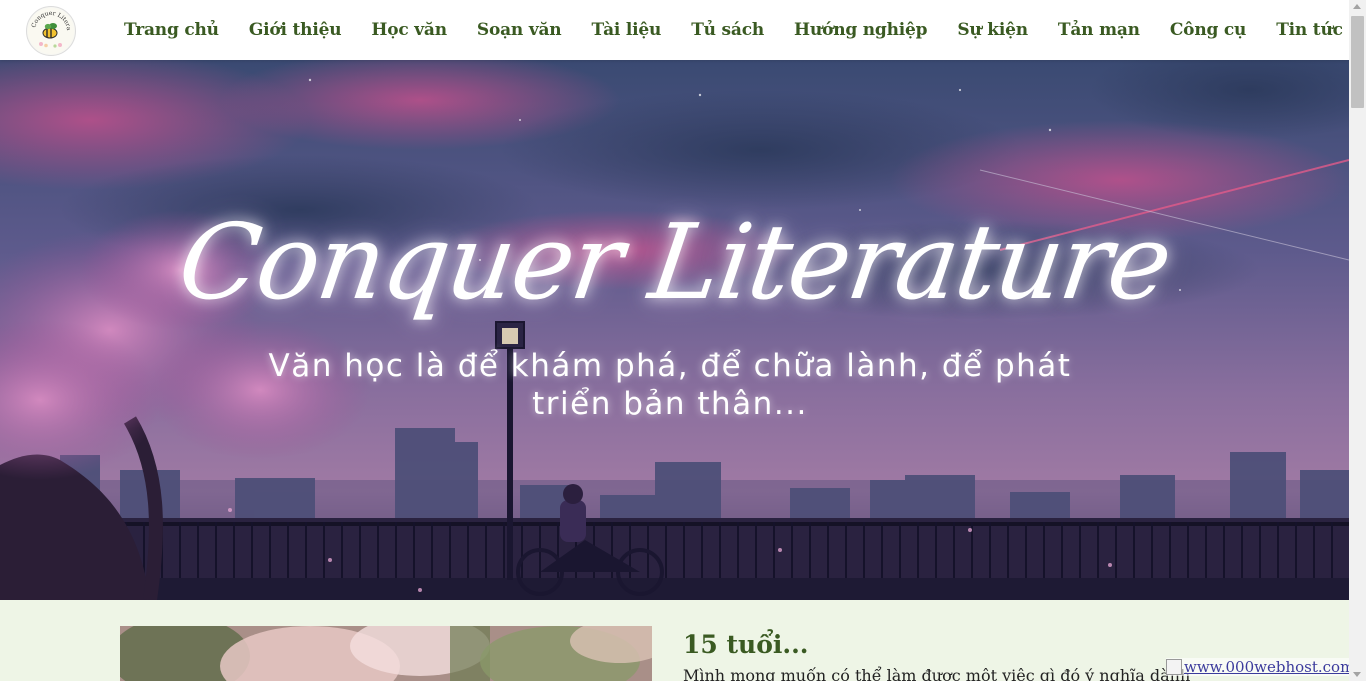 This screenshot has width=1366, height=681. I want to click on bee-icon: Conquer Literature, so click(50, 30).